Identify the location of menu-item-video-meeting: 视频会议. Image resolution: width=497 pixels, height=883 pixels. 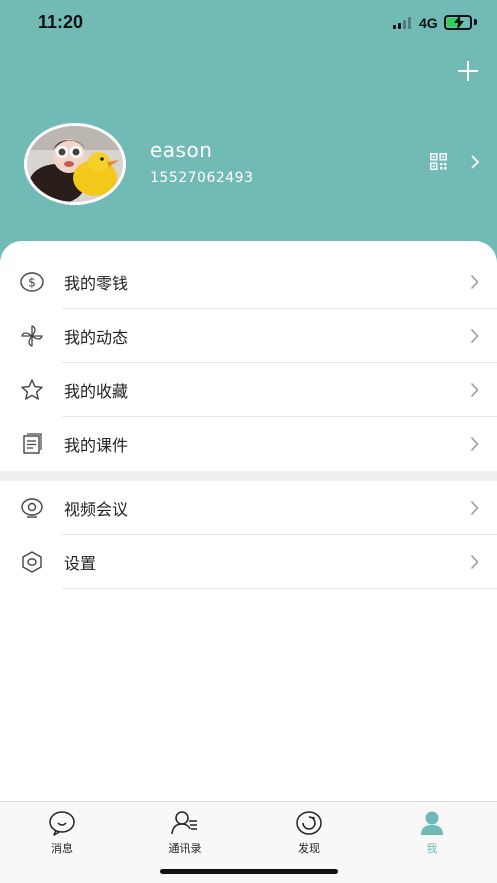
(248, 508).